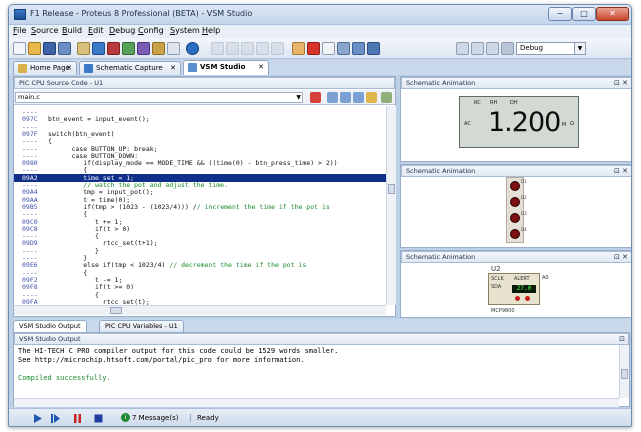  I want to click on notes-icon, so click(173, 48).